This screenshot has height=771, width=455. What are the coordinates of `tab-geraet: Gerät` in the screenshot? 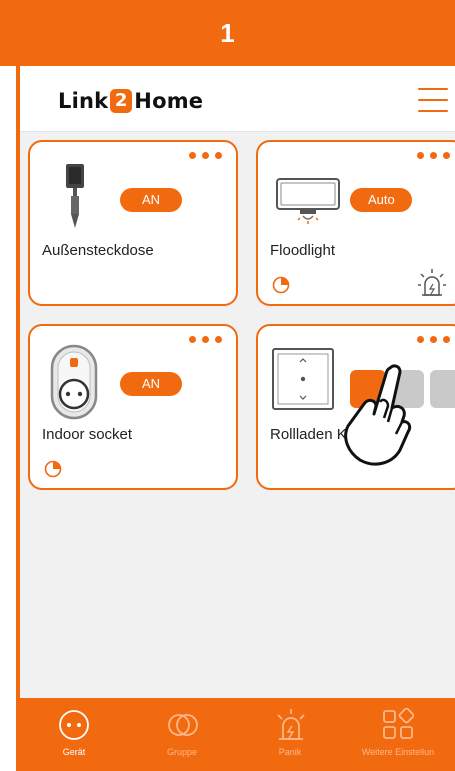 It's located at (74, 734).